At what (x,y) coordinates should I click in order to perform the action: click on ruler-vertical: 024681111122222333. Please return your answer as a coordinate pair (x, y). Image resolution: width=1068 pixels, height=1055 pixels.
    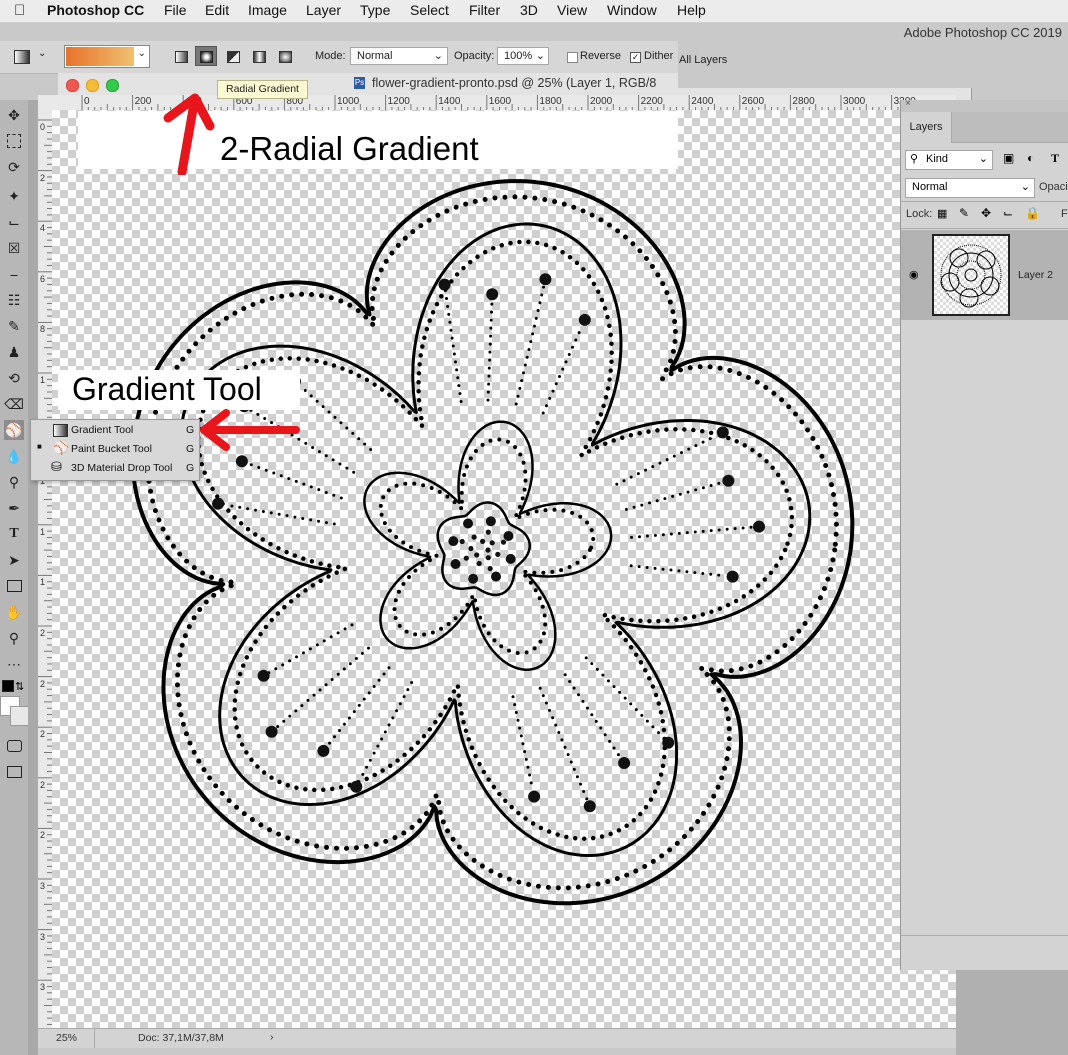
    Looking at the image, I should click on (45, 569).